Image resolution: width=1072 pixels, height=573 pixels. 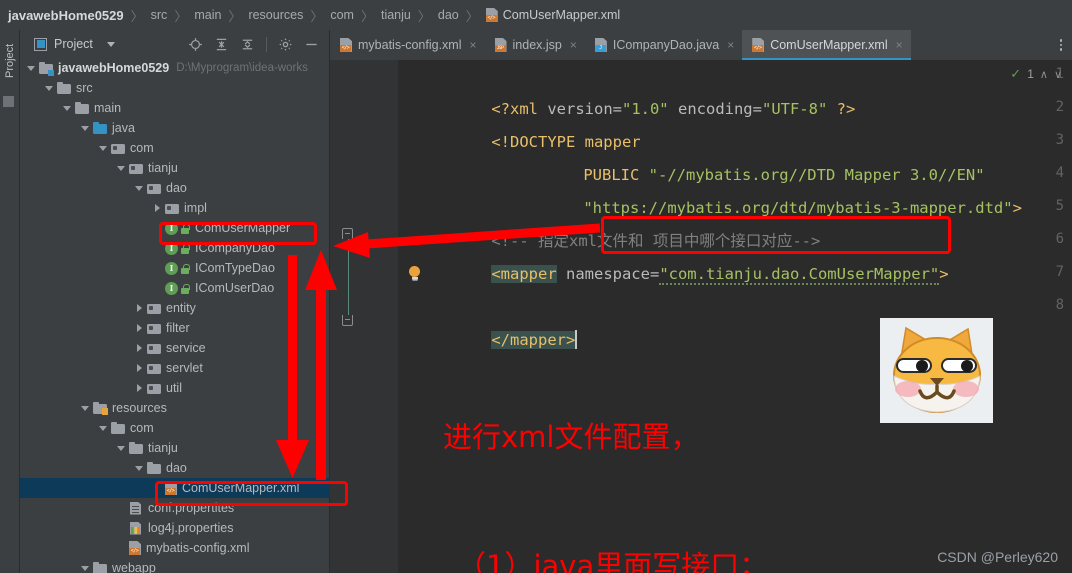 What do you see at coordinates (396, 15) in the screenshot?
I see `breadcrumb-item-5: tianju` at bounding box center [396, 15].